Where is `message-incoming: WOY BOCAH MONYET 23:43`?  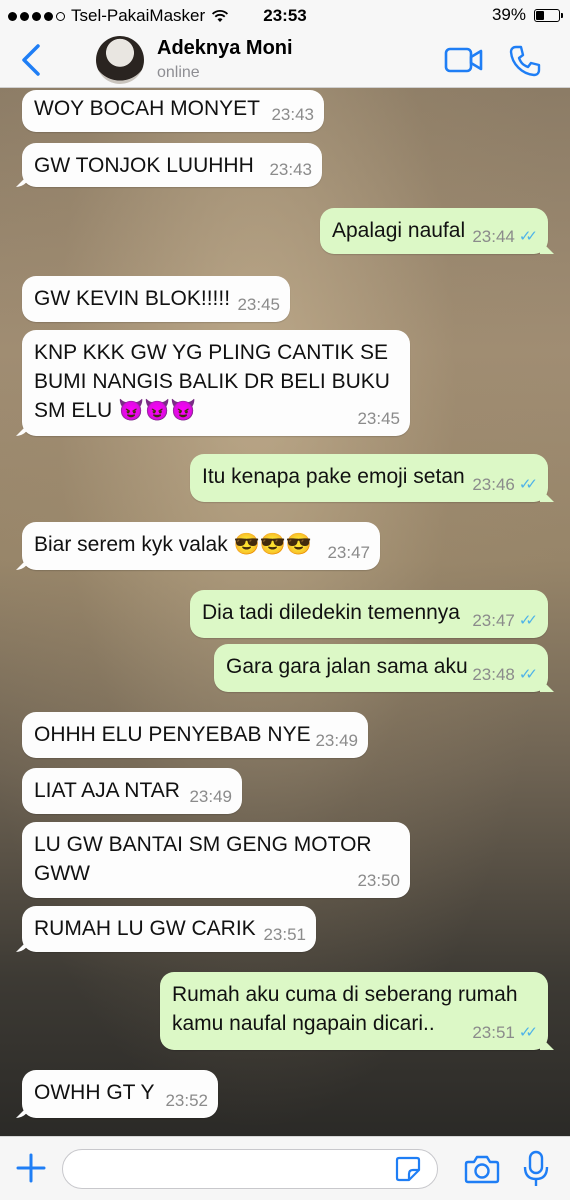
message-incoming: WOY BOCAH MONYET 23:43 is located at coordinates (173, 111).